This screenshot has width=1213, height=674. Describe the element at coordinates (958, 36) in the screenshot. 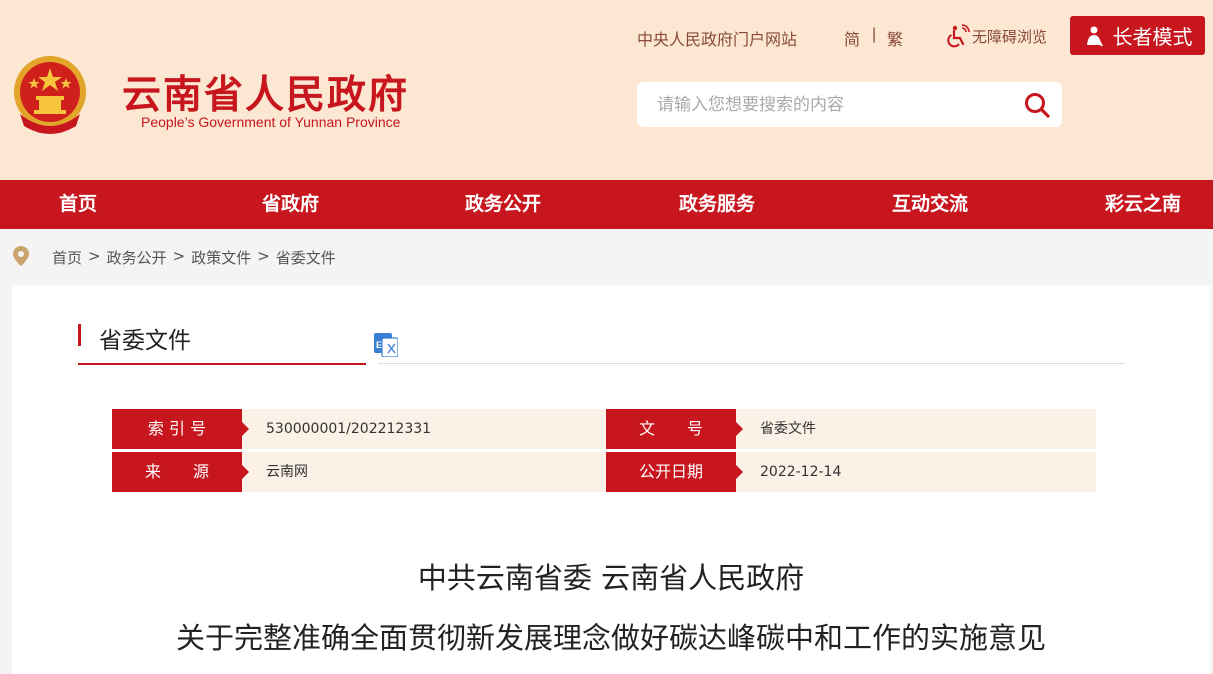

I see `accessibility-icon` at that location.